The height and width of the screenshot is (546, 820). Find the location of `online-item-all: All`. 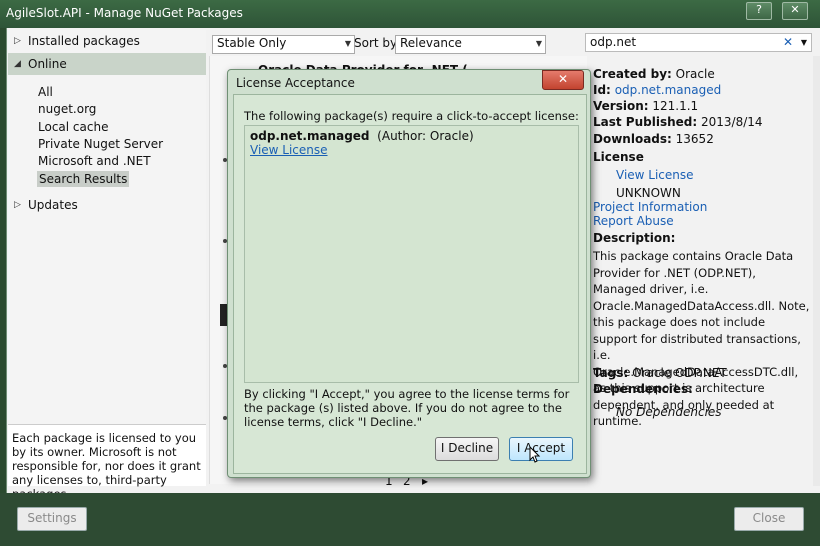

online-item-all: All is located at coordinates (45, 92).